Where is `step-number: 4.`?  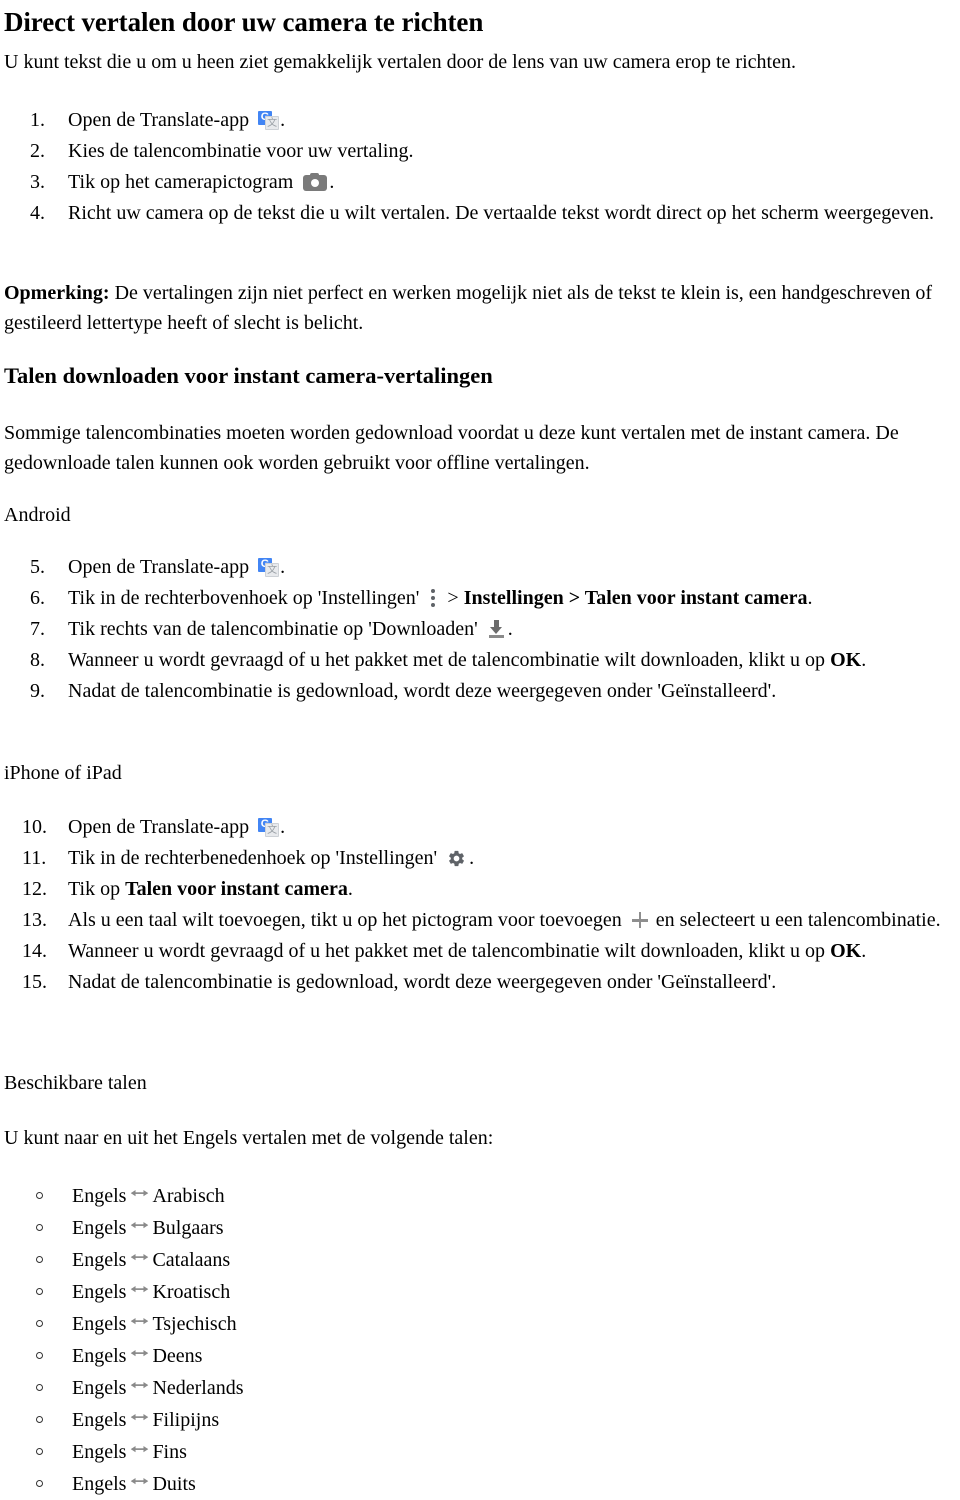 step-number: 4. is located at coordinates (37, 213).